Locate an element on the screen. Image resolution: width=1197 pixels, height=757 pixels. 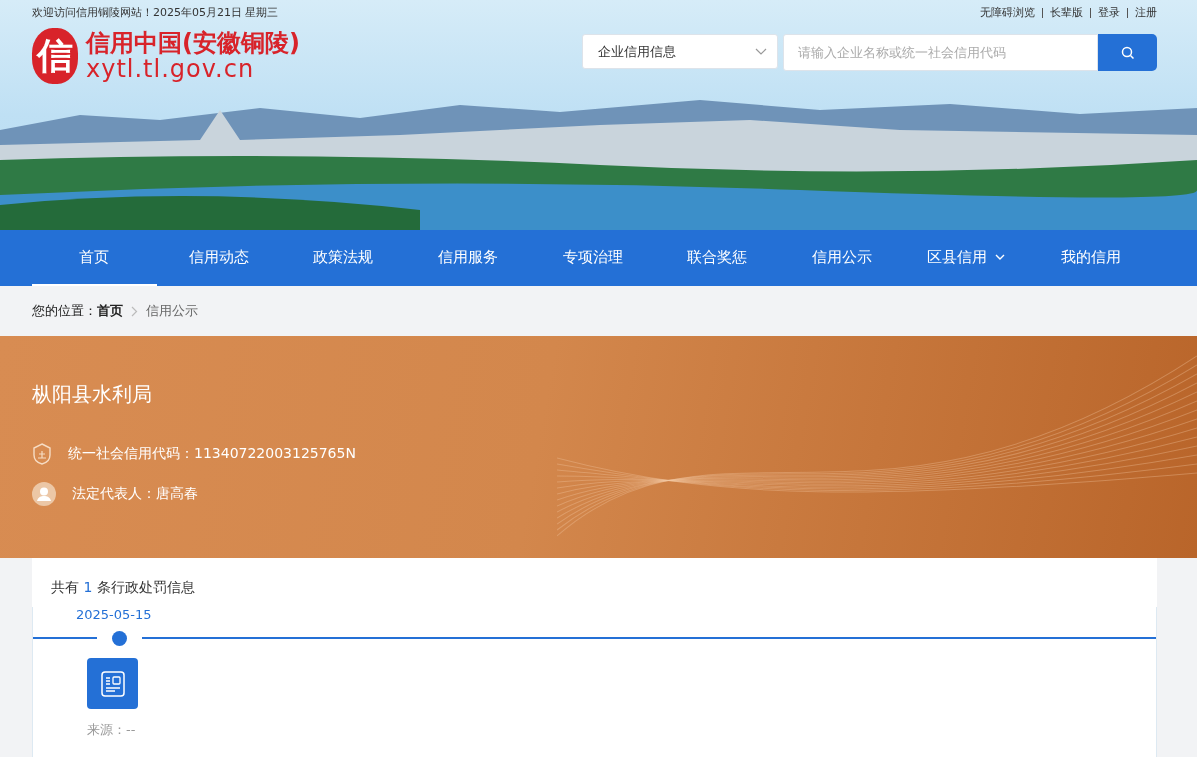
header-link: 无障碍浏览 is located at coordinates (1007, 12).